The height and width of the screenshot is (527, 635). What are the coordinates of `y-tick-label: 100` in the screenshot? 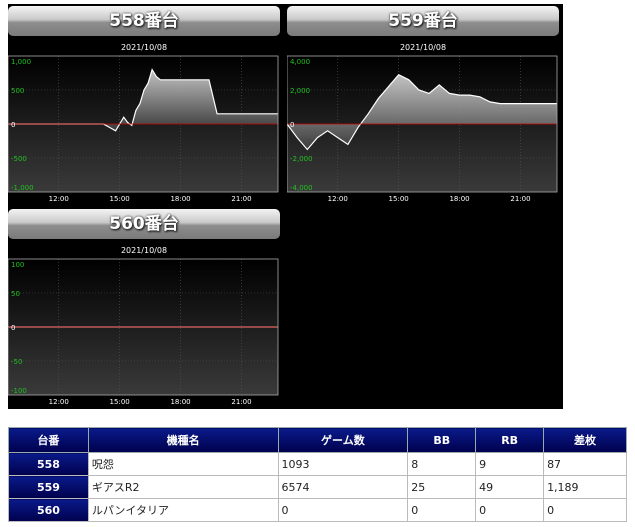 It's located at (17, 265).